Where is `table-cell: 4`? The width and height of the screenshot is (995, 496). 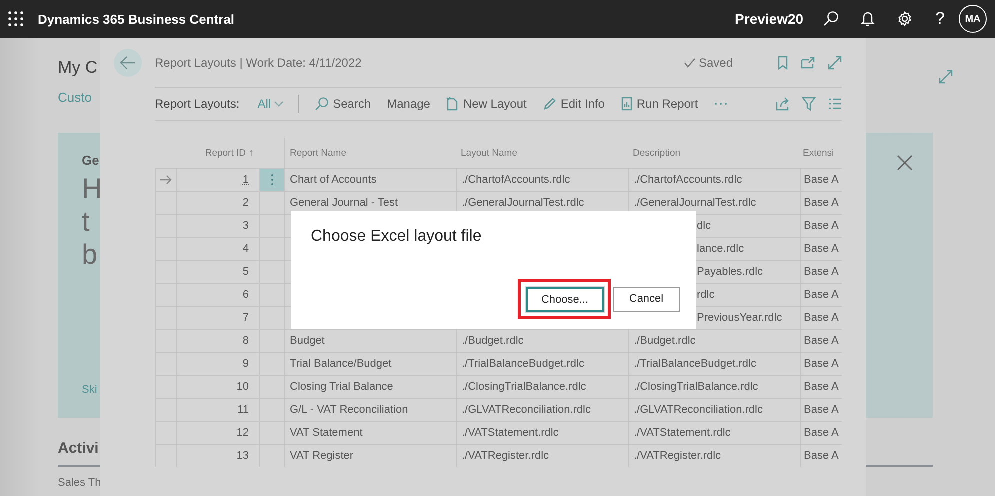 table-cell: 4 is located at coordinates (217, 249).